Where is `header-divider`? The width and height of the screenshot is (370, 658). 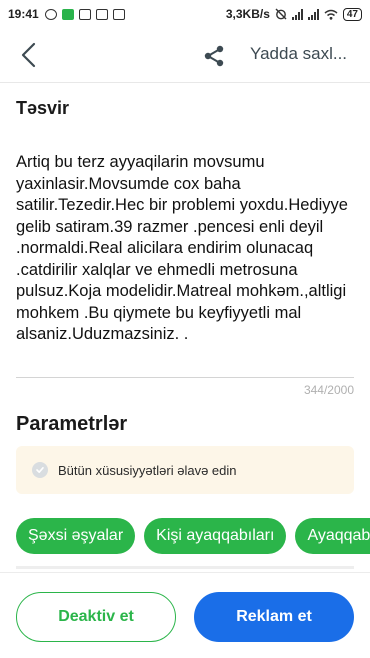
header-divider is located at coordinates (185, 82).